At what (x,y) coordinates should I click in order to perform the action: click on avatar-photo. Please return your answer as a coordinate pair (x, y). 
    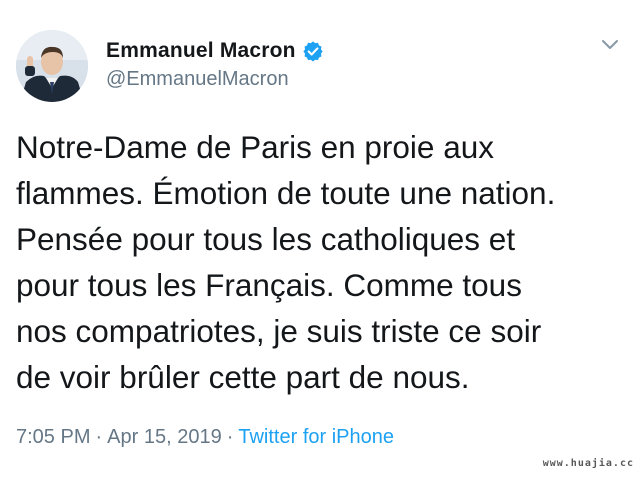
    Looking at the image, I should click on (52, 66).